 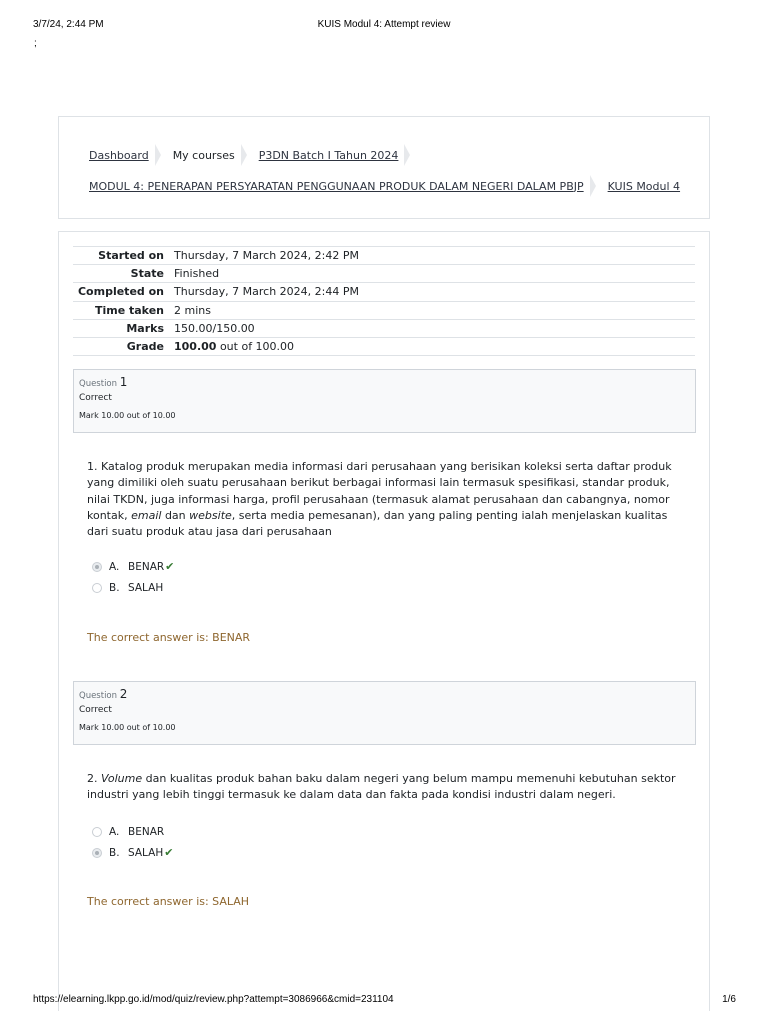 I want to click on summary-label: Completed on, so click(x=120, y=292).